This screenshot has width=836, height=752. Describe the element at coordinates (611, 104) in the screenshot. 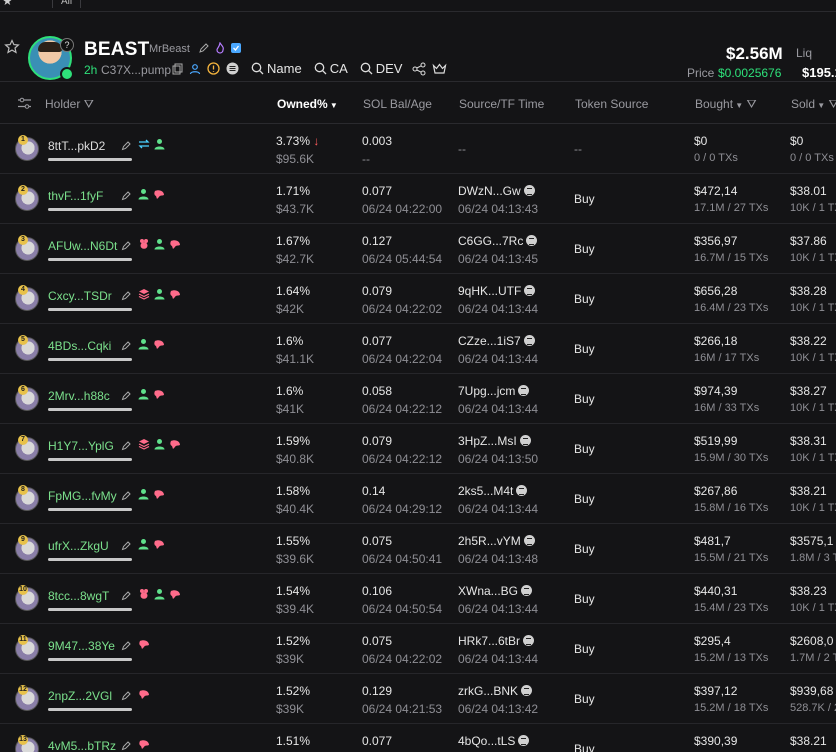

I see `col-token-source: Token Source` at that location.